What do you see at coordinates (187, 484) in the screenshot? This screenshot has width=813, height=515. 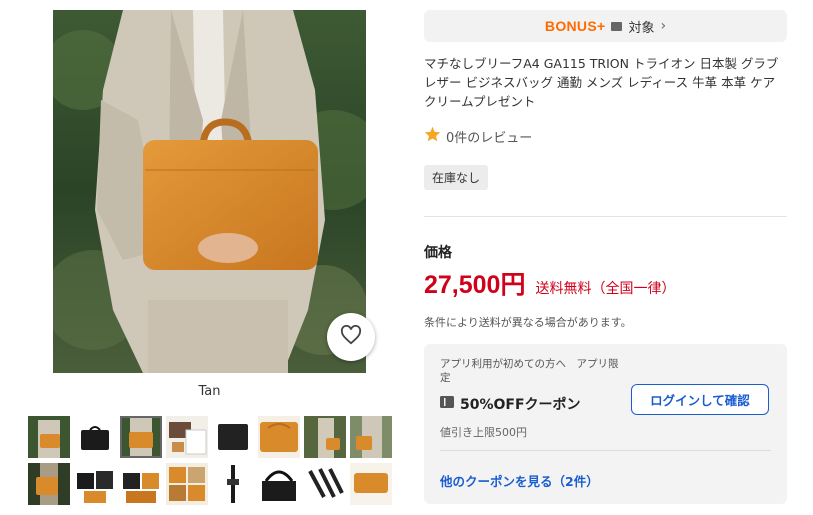 I see `thumbnail-tan-detail-grid` at bounding box center [187, 484].